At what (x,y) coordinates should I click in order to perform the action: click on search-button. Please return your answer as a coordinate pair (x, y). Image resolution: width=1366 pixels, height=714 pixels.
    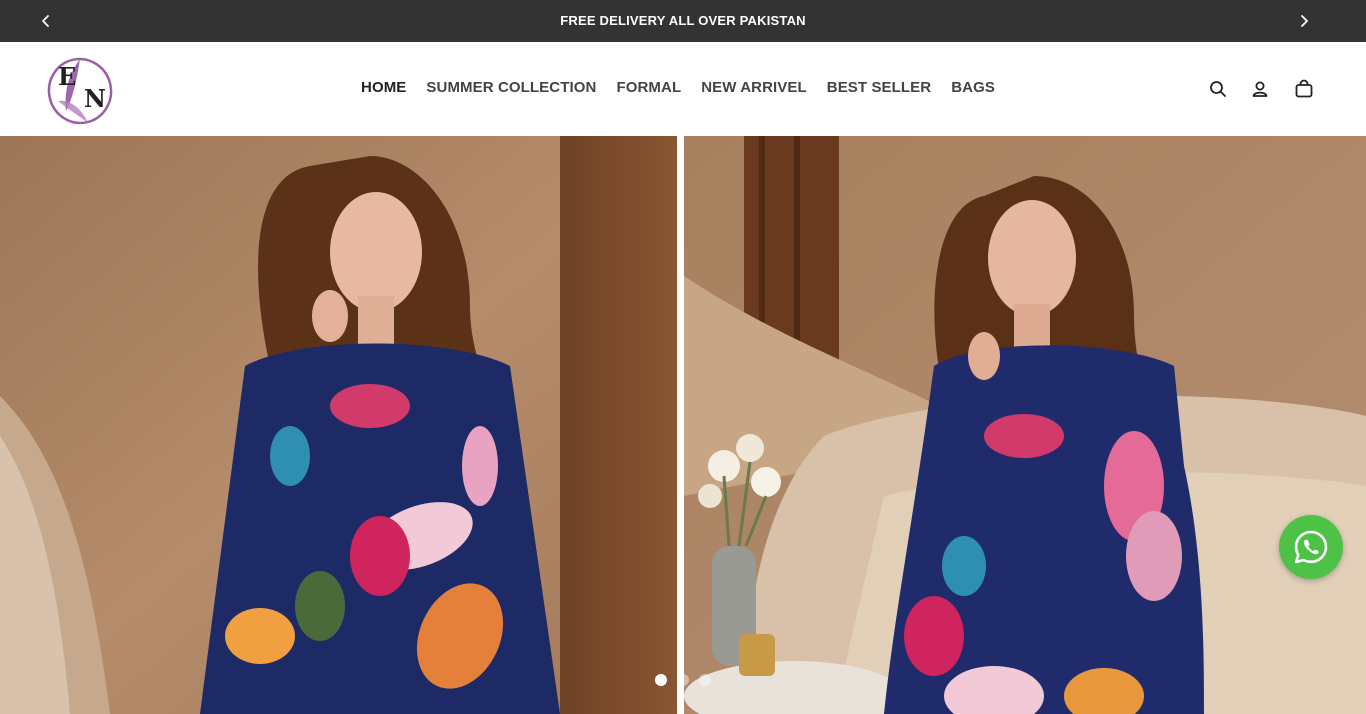
    Looking at the image, I should click on (1218, 89).